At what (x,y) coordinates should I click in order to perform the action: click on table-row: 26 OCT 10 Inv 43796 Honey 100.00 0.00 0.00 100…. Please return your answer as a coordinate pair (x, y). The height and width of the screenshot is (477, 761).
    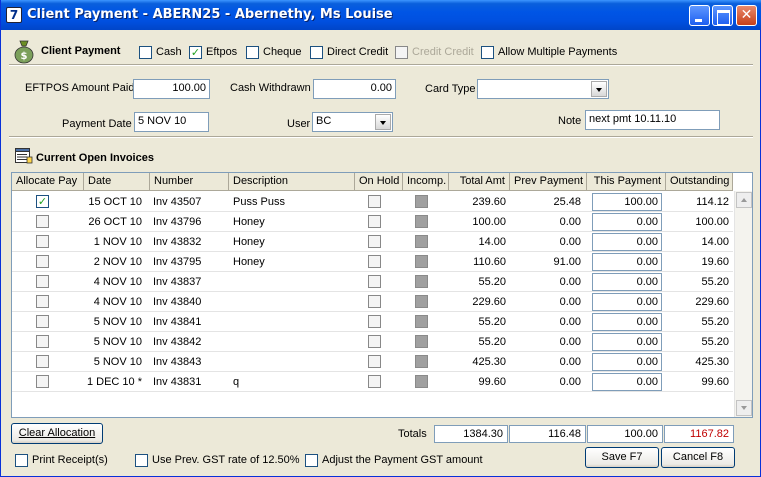
    Looking at the image, I should click on (372, 222).